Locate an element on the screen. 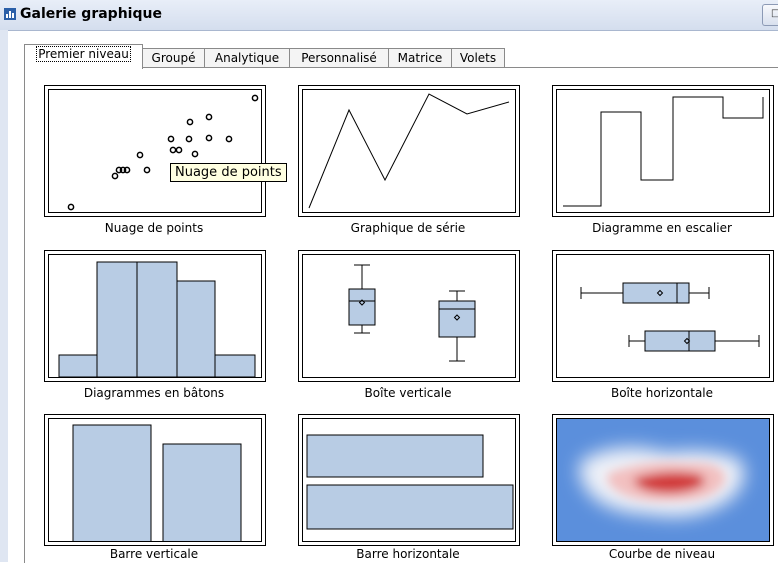 The width and height of the screenshot is (778, 563). tab-groupe: Groupé is located at coordinates (173, 58).